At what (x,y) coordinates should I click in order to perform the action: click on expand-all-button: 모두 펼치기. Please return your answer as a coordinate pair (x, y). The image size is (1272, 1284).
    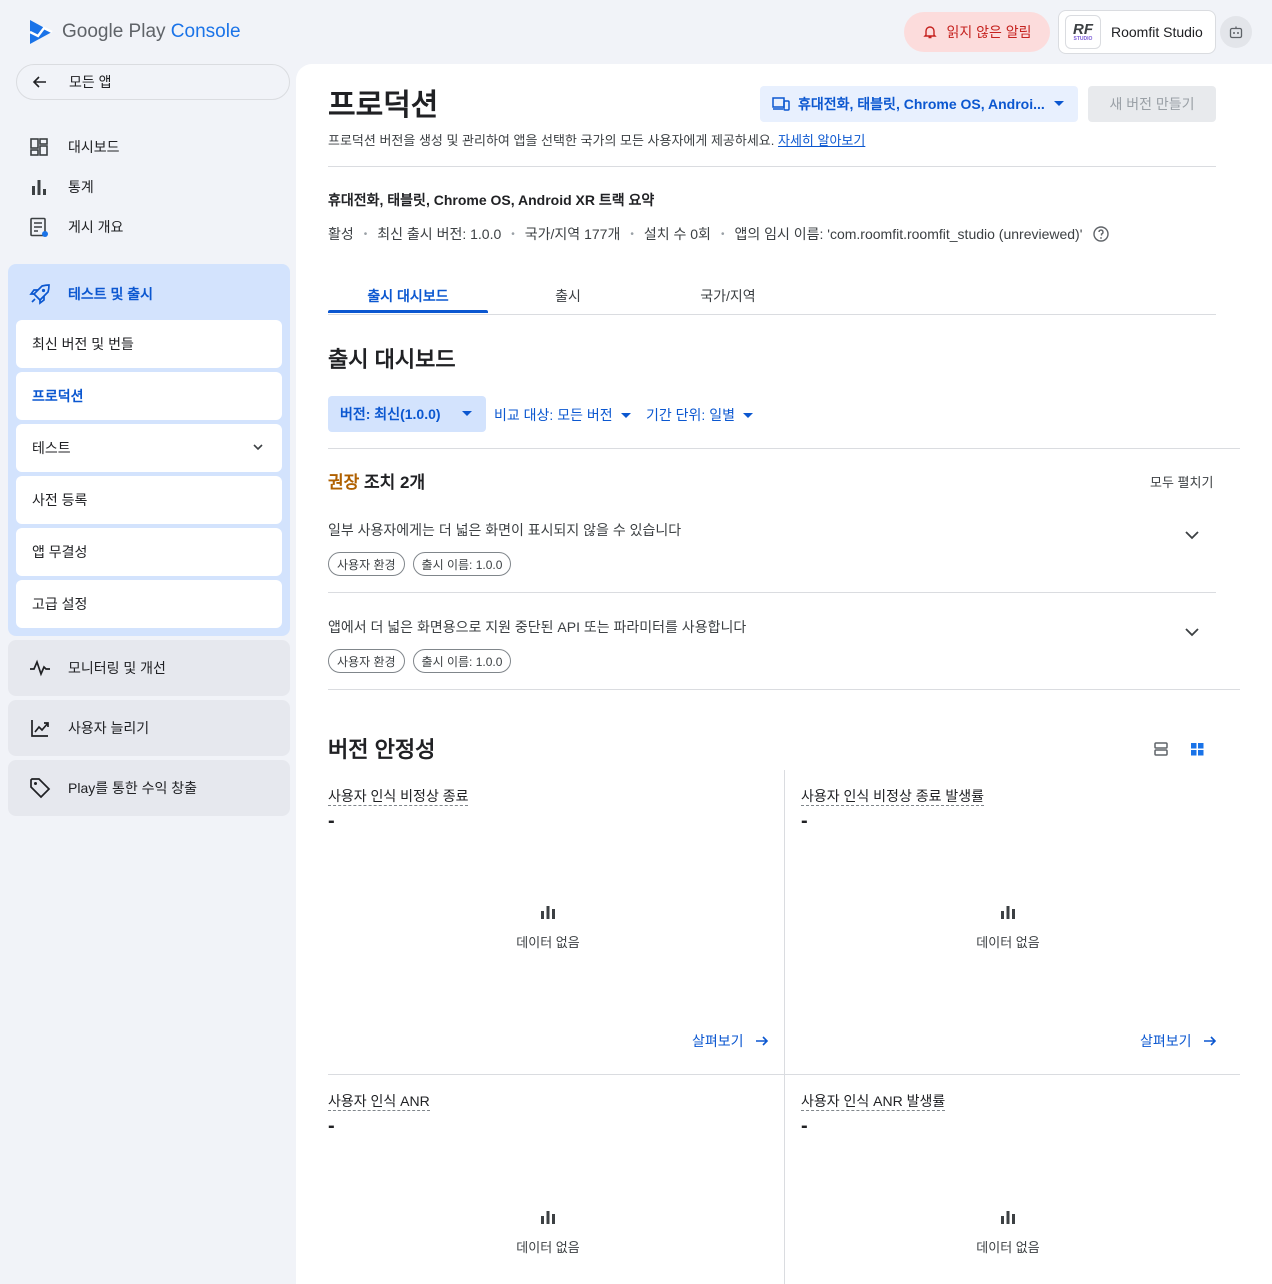
    Looking at the image, I should click on (1181, 481).